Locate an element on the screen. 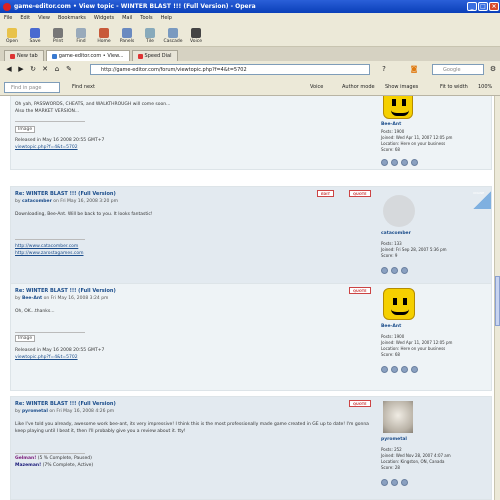 This screenshot has width=500, height=500. panels-button: Panels is located at coordinates (127, 37).